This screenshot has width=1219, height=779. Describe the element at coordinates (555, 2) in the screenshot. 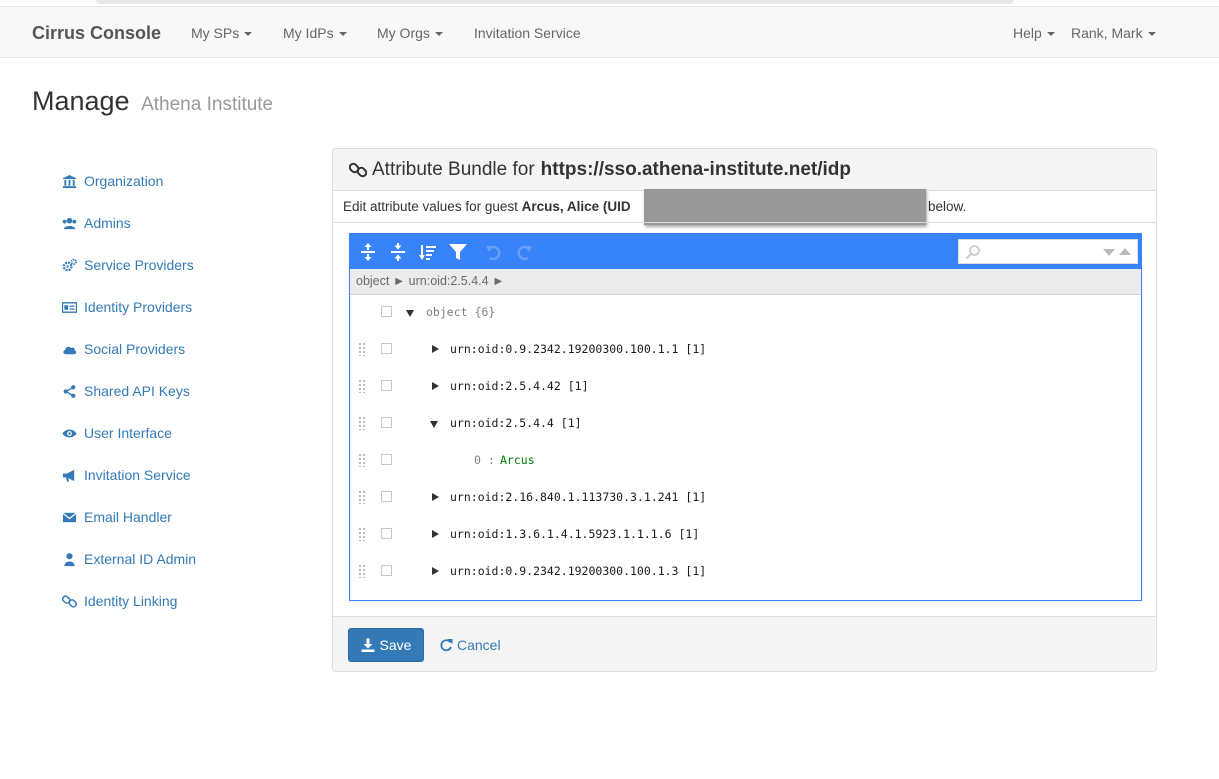

I see `top-strip-bar` at that location.